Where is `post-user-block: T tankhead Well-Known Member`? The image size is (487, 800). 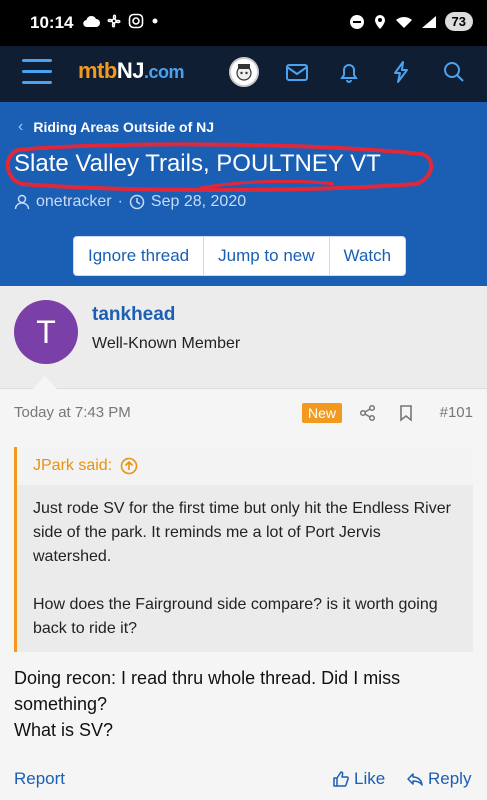 post-user-block: T tankhead Well-Known Member is located at coordinates (243, 337).